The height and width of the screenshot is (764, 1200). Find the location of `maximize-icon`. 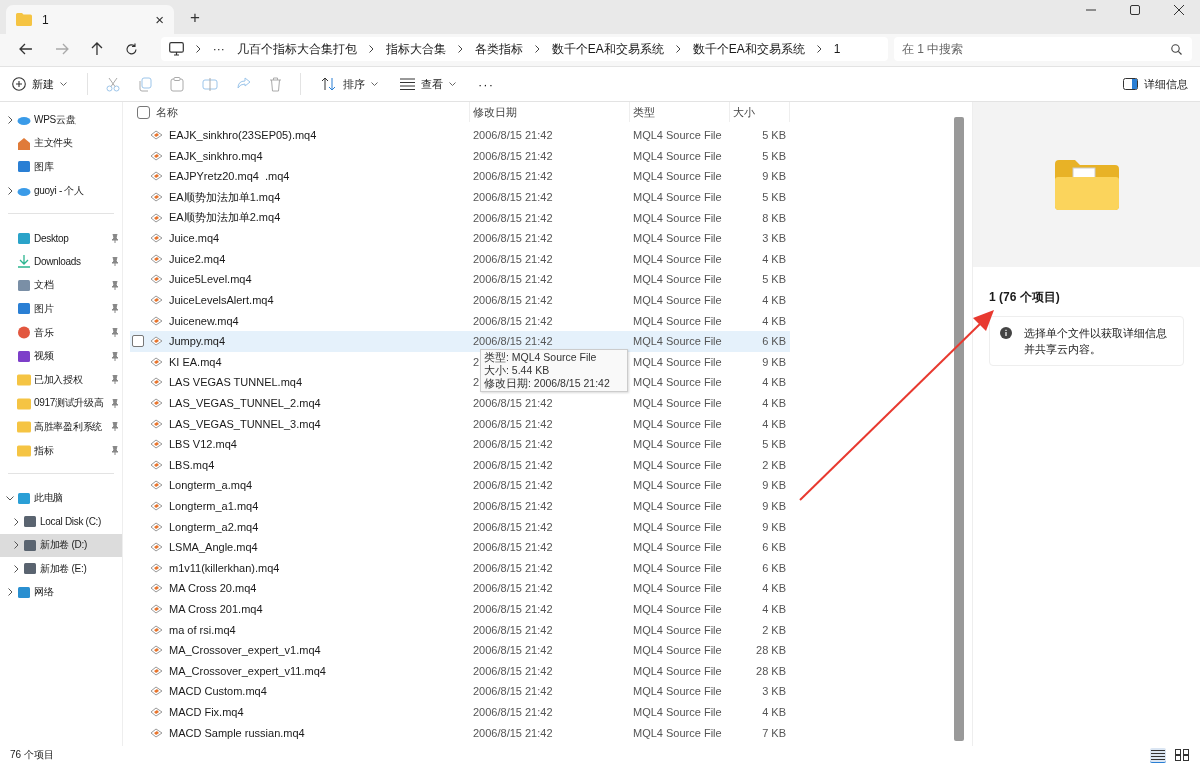

maximize-icon is located at coordinates (1135, 10).